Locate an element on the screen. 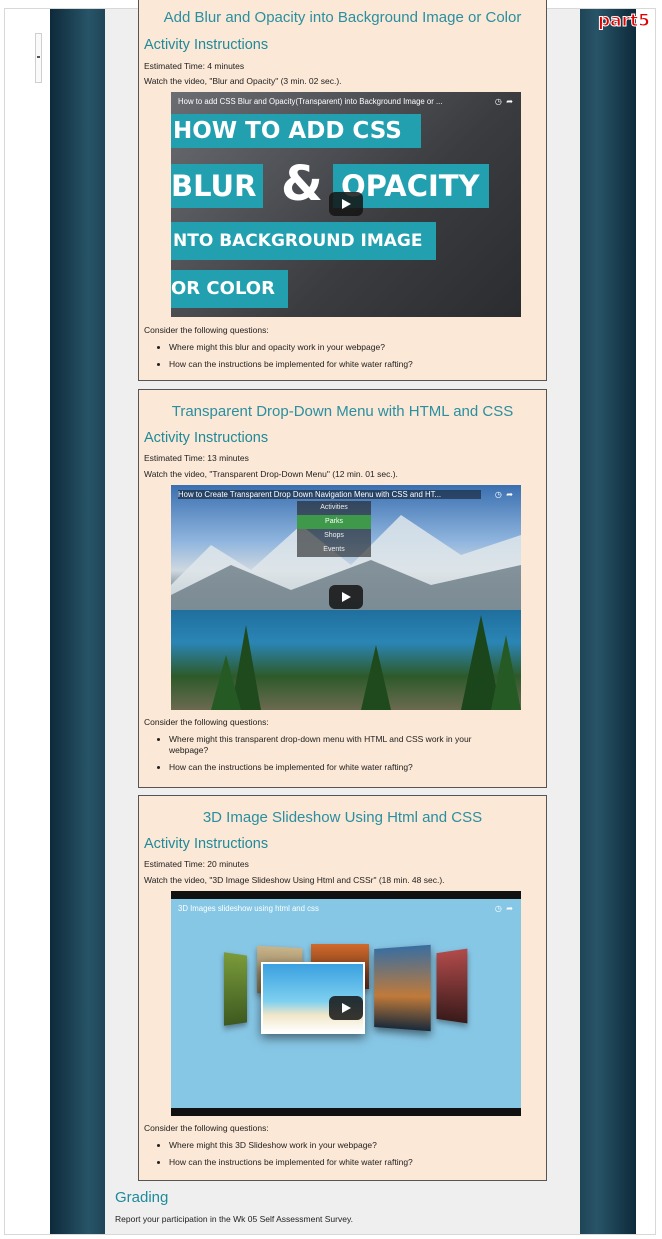  menu-item-shops: Shops is located at coordinates (334, 536).